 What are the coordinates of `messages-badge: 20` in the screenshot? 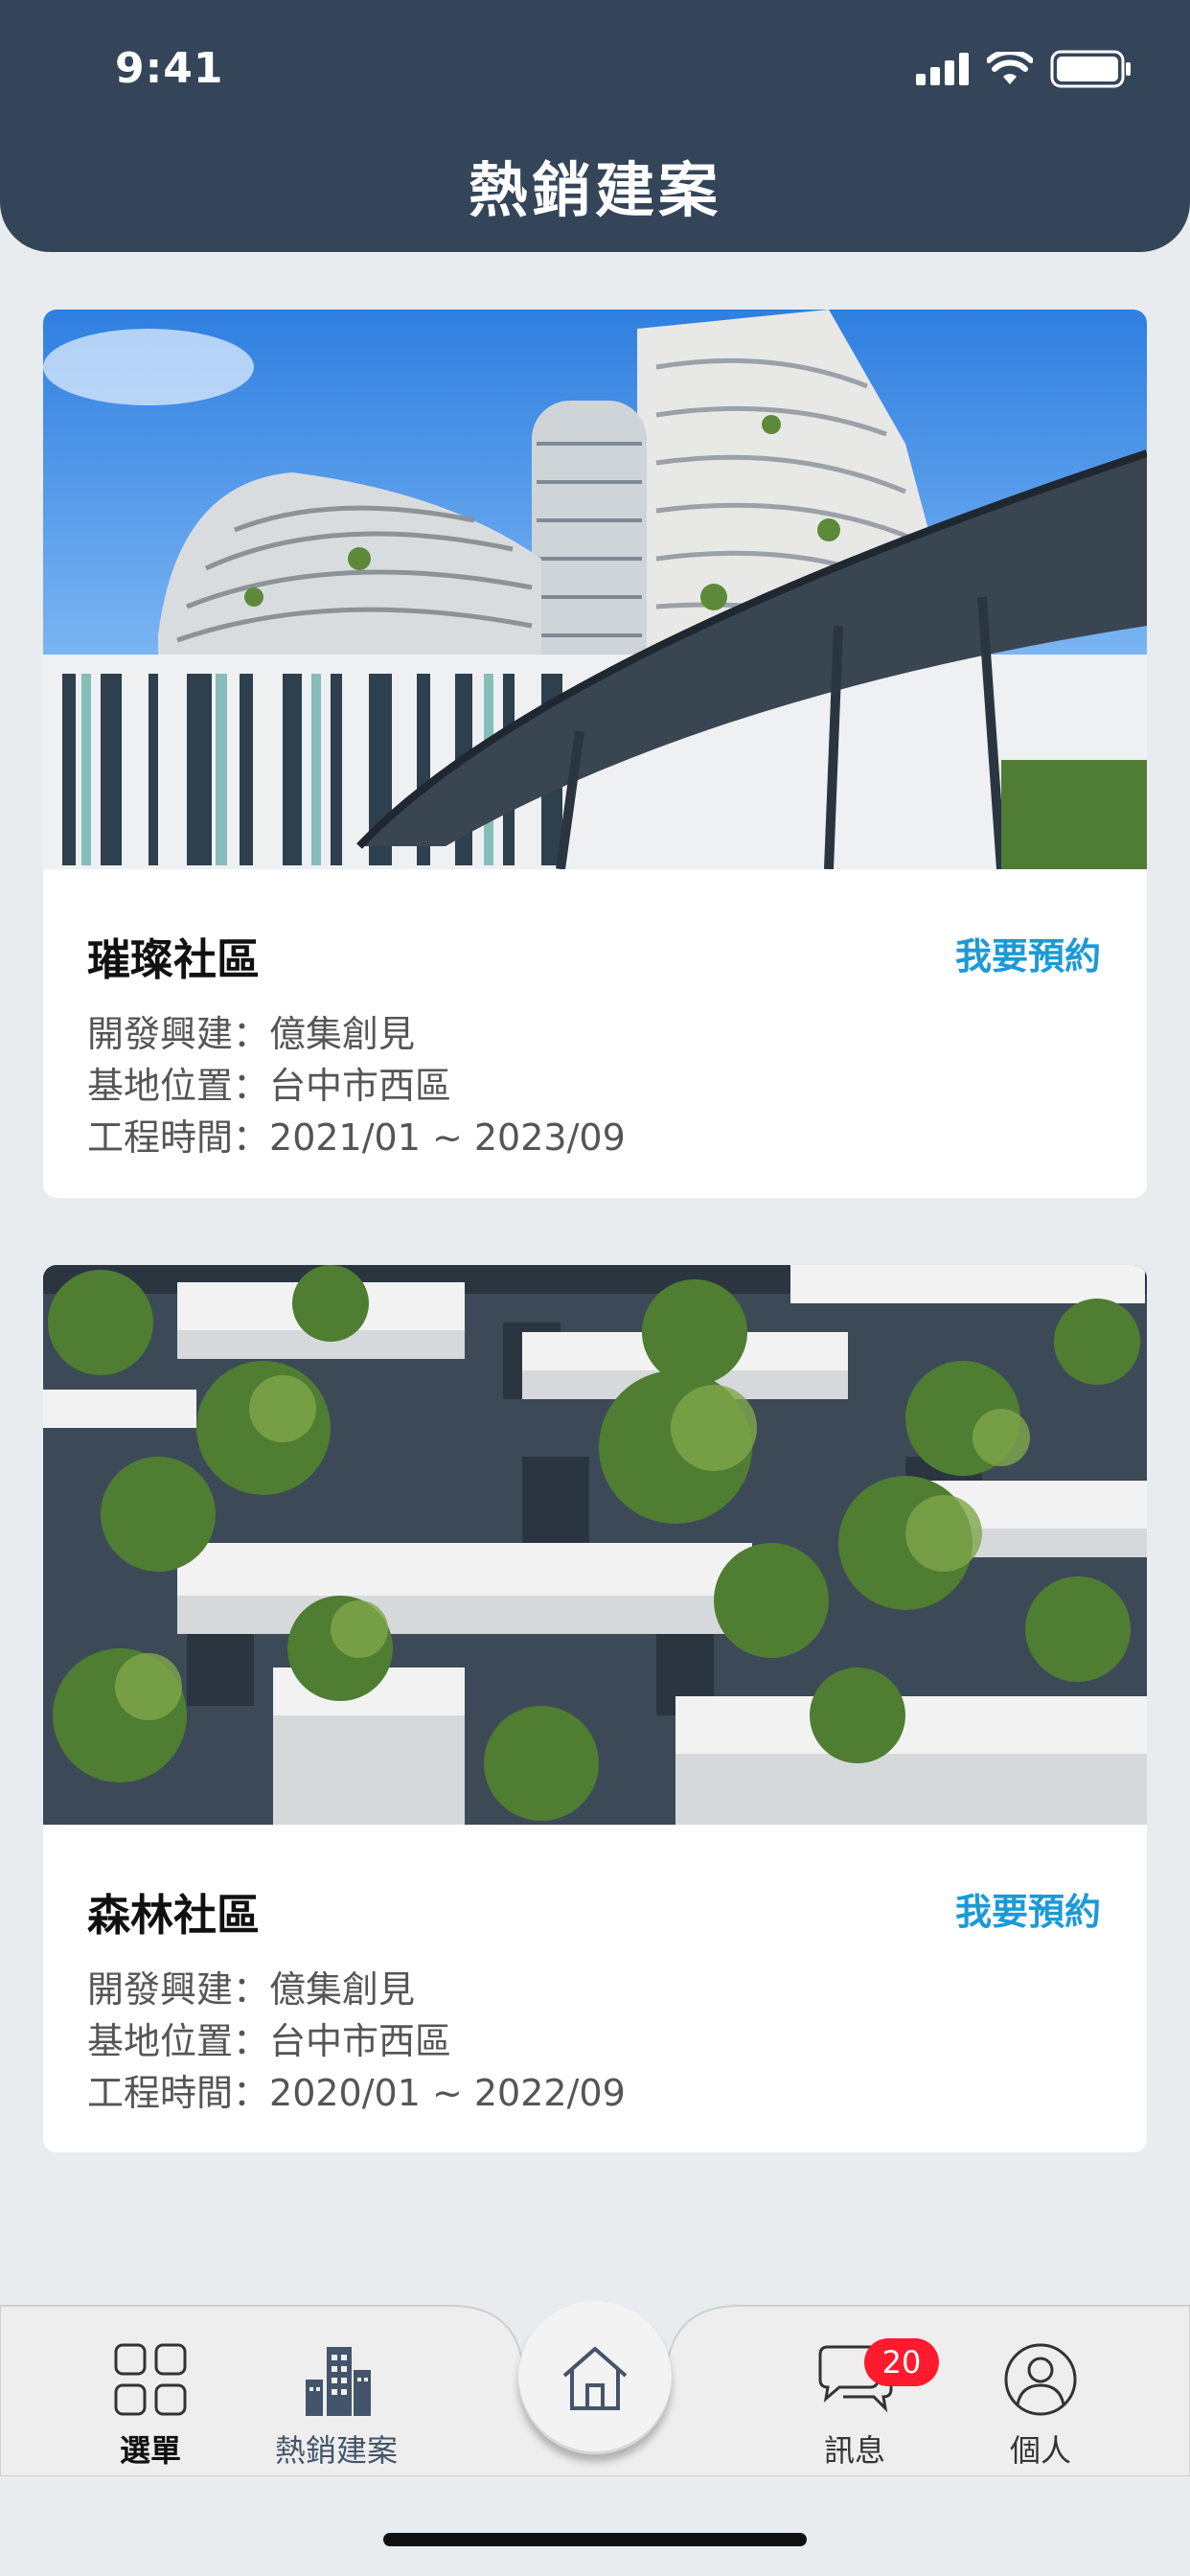 It's located at (902, 2362).